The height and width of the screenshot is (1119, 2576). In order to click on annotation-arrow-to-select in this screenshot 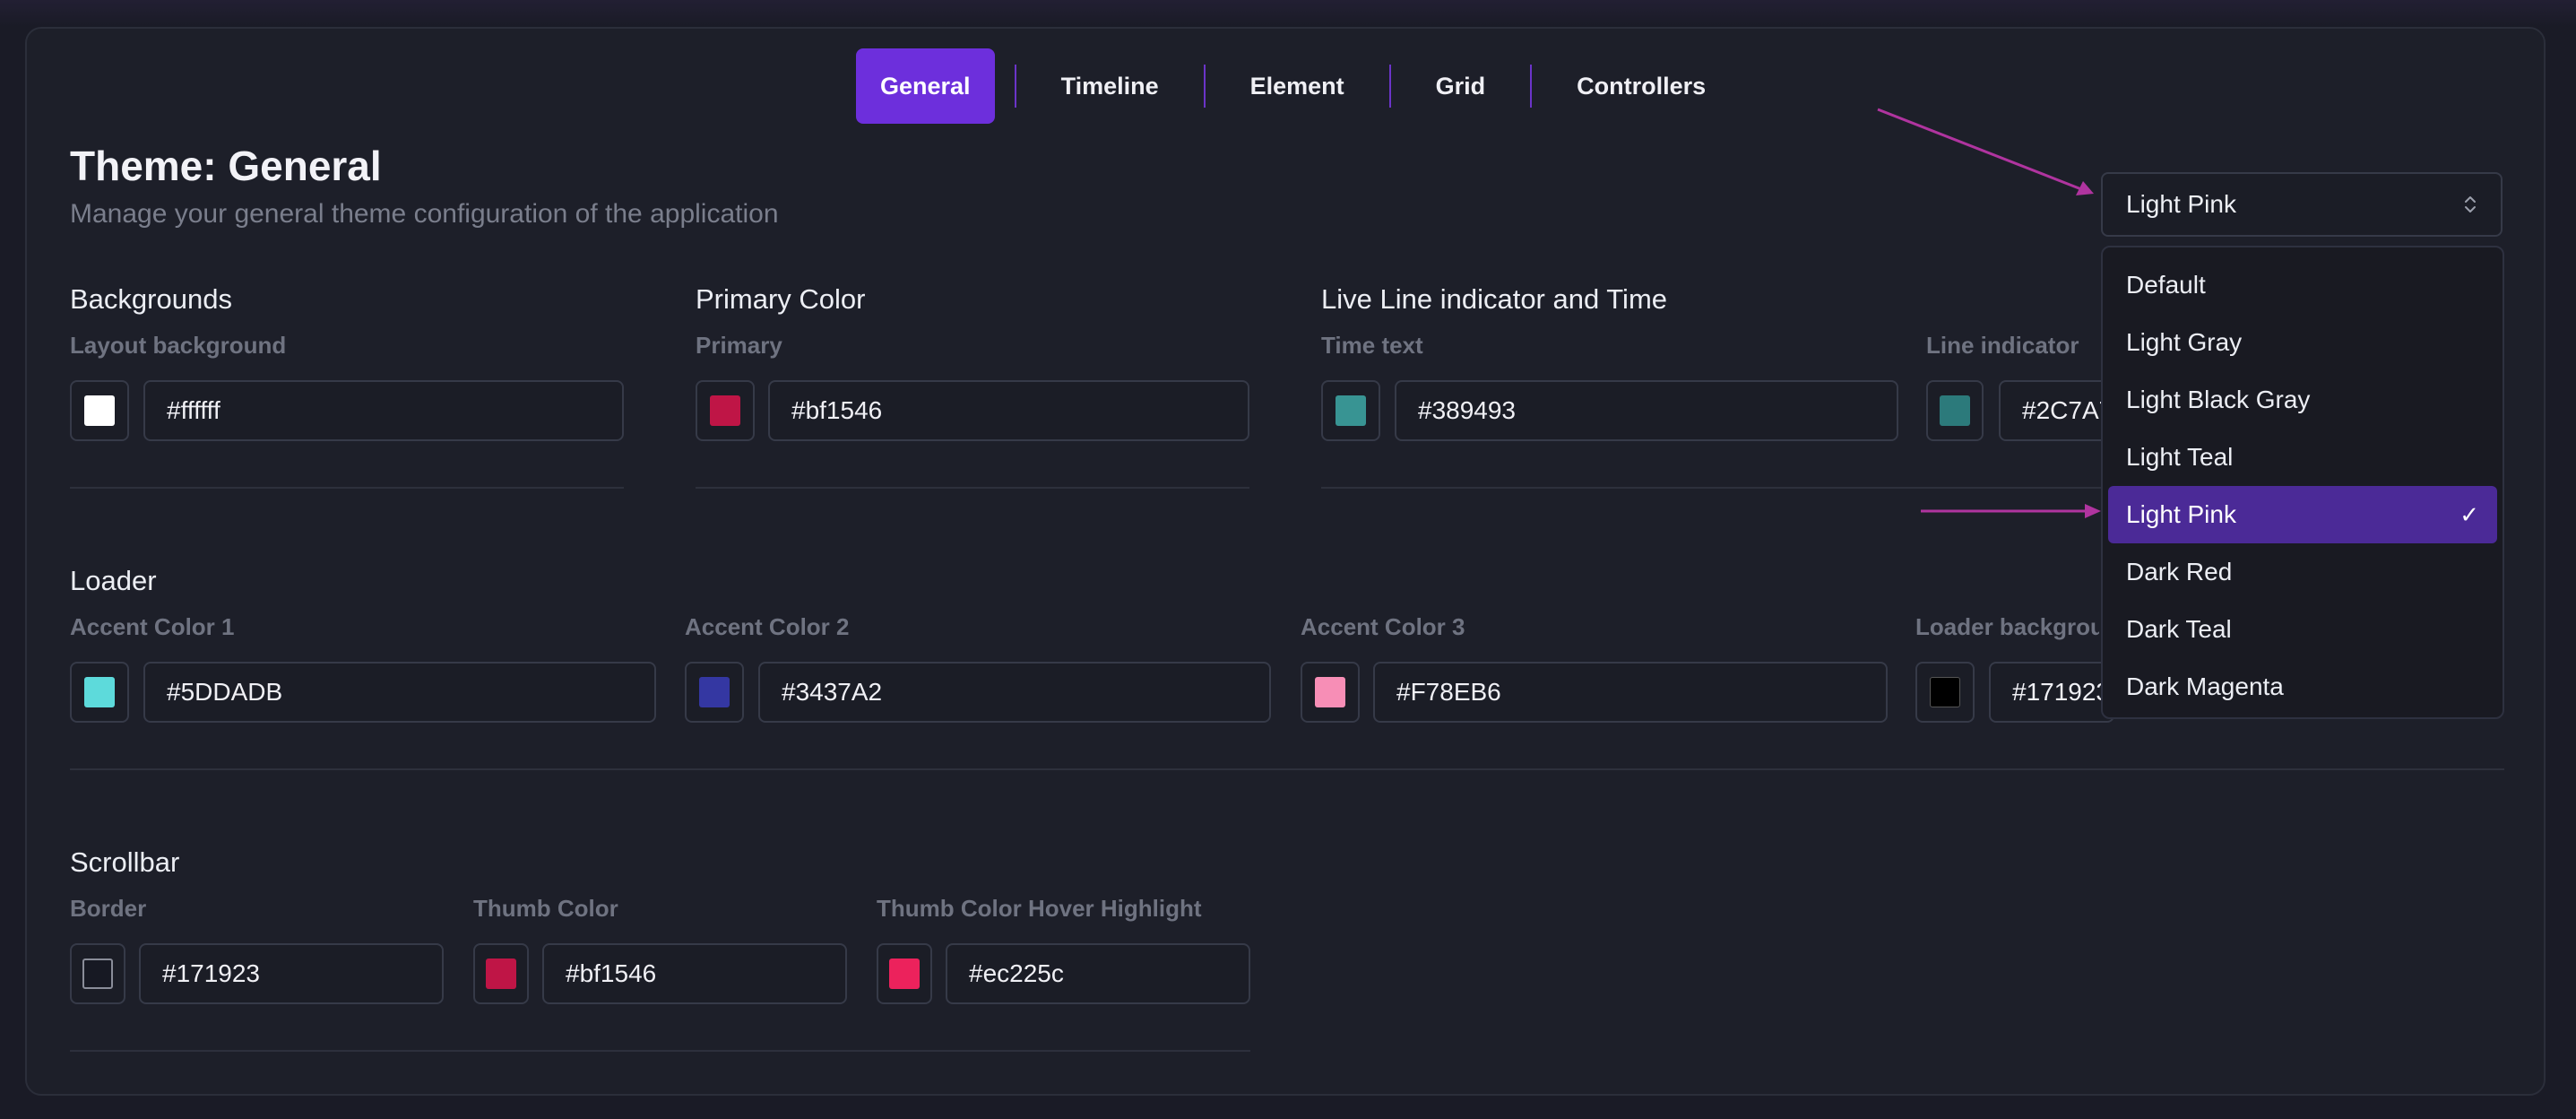, I will do `click(1985, 152)`.